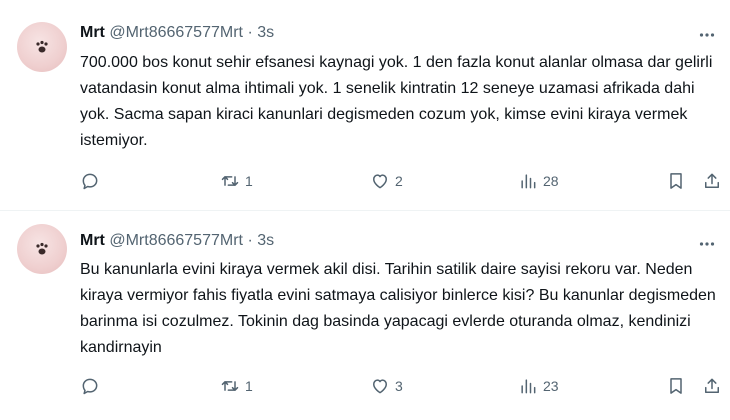 Image resolution: width=730 pixels, height=420 pixels. I want to click on tweet-actions: 1 2 28, so click(400, 181).